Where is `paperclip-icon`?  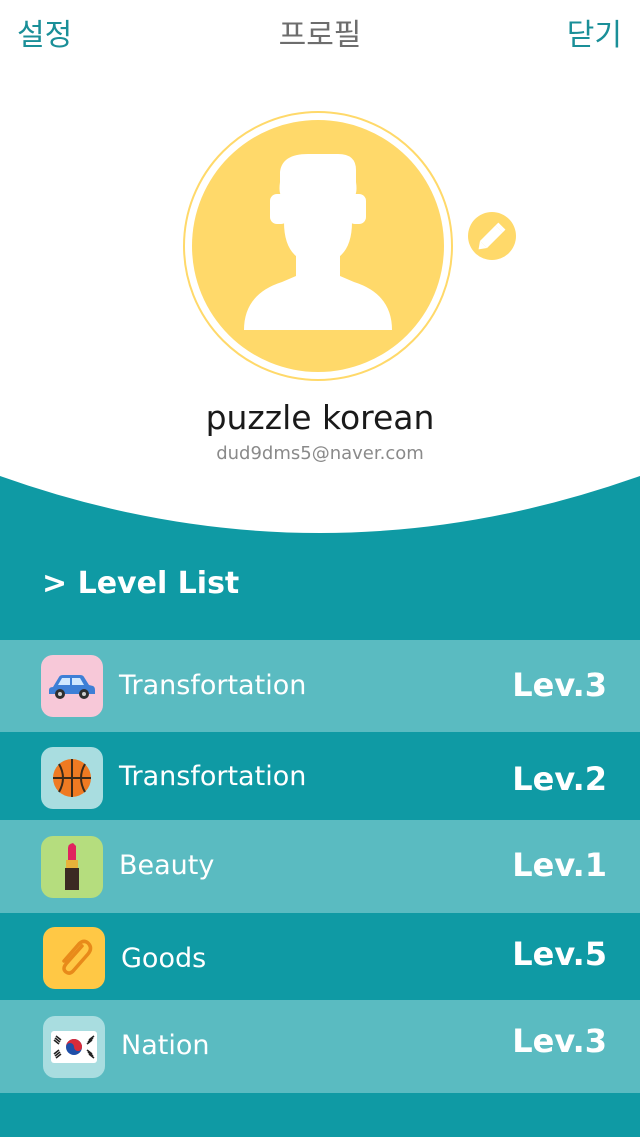
paperclip-icon is located at coordinates (77, 957).